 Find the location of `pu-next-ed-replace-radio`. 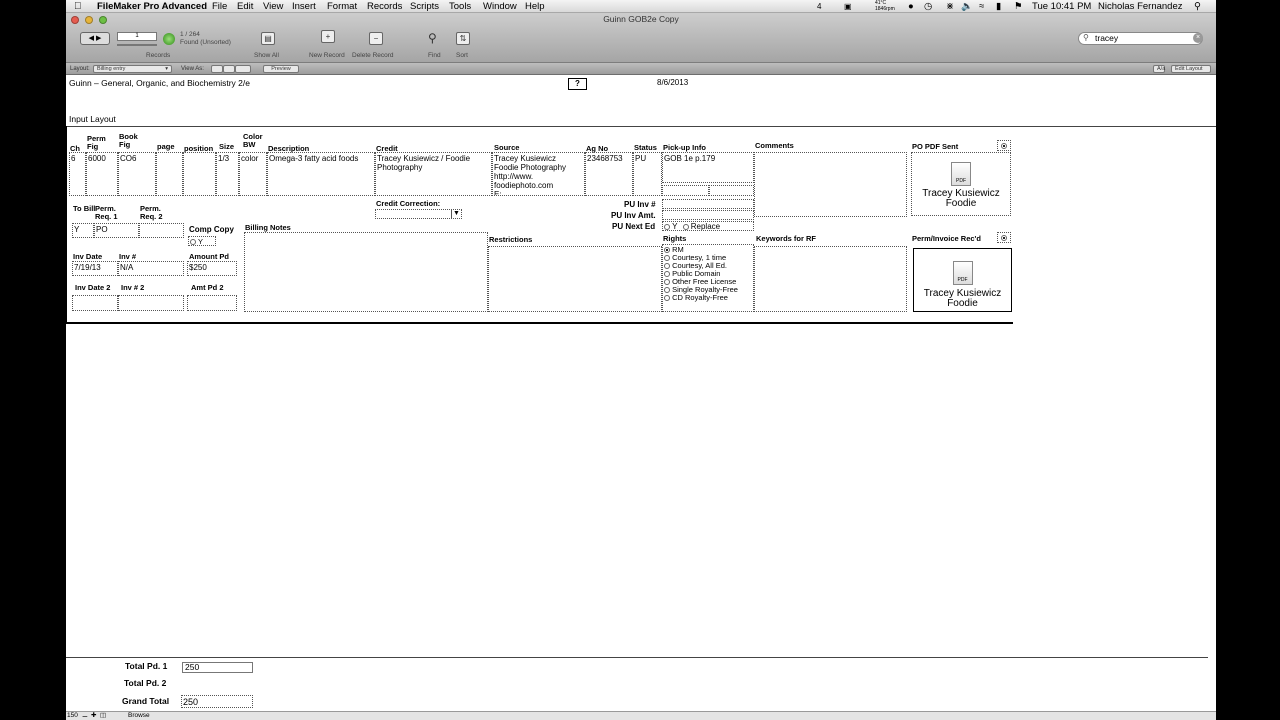

pu-next-ed-replace-radio is located at coordinates (685, 226).